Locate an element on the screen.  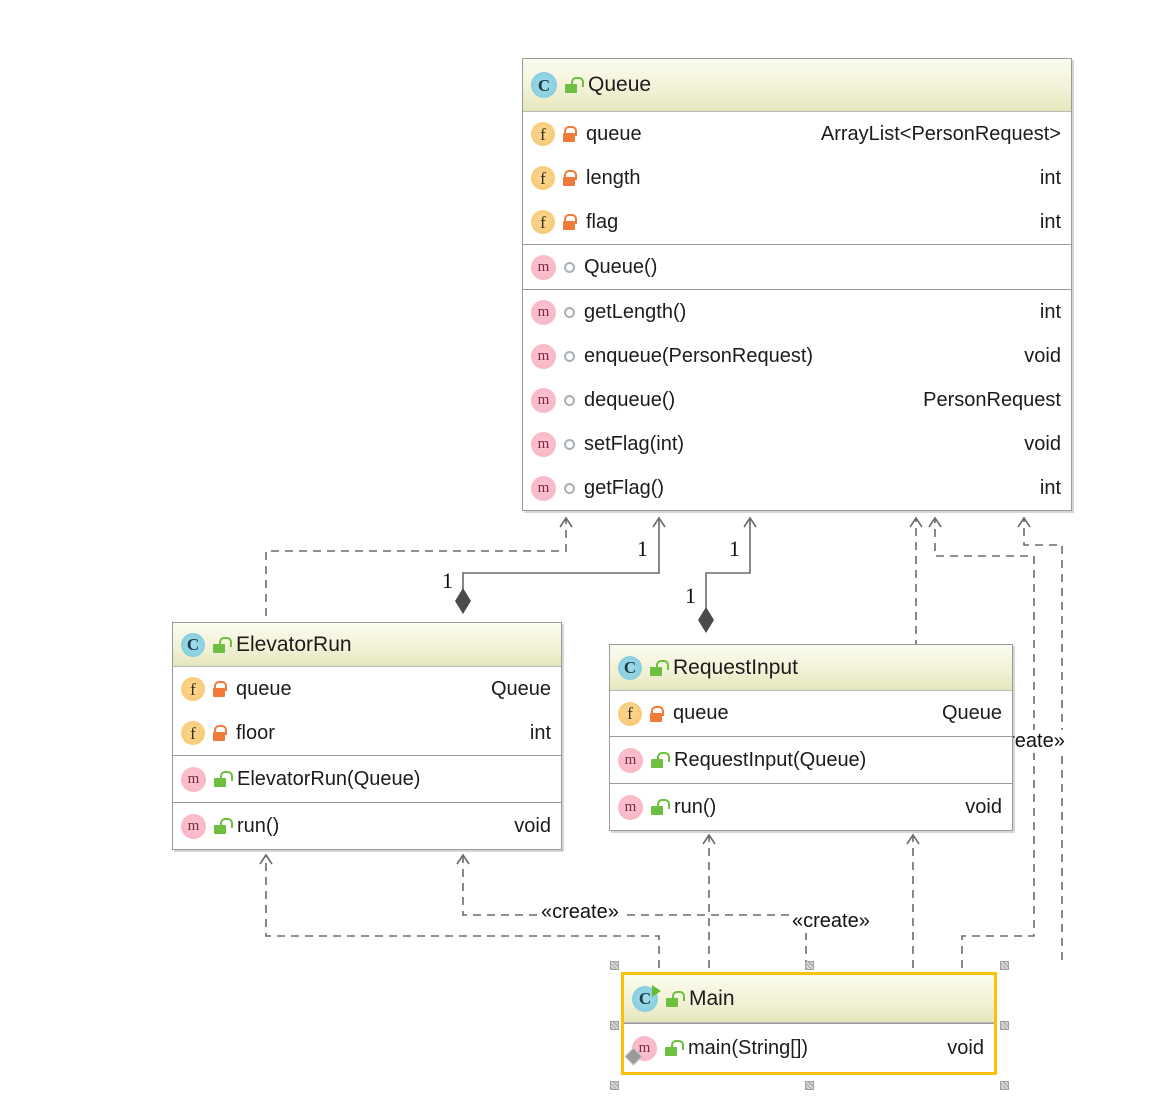
method-icon-override is located at coordinates (640, 1050).